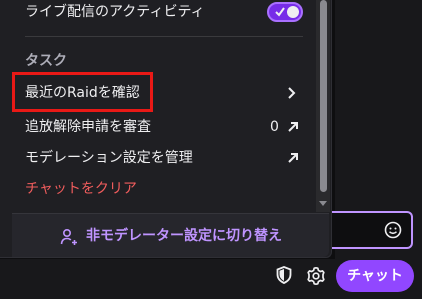  Describe the element at coordinates (280, 12) in the screenshot. I see `check-icon` at that location.